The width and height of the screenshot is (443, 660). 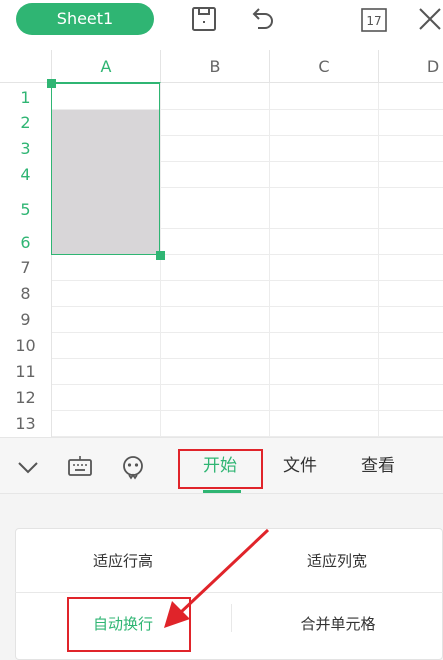 What do you see at coordinates (26, 123) in the screenshot?
I see `row-header-2: 2` at bounding box center [26, 123].